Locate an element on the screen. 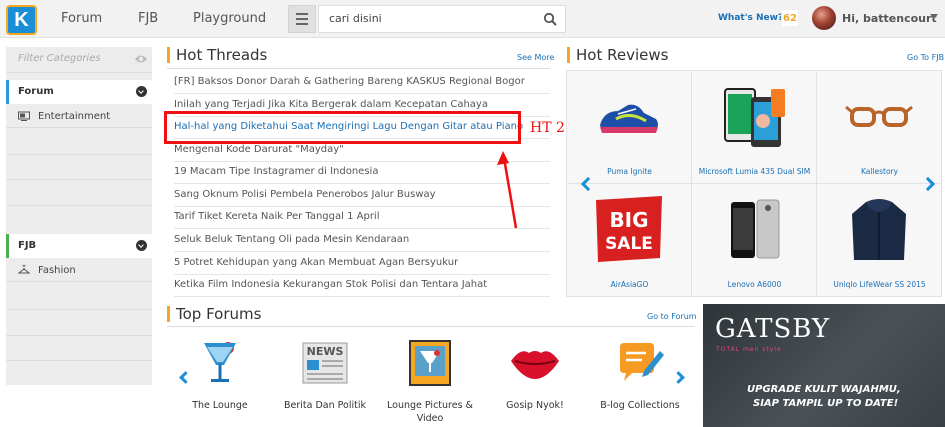 Image resolution: width=945 pixels, height=427 pixels. review-name: Kallestory is located at coordinates (879, 171).